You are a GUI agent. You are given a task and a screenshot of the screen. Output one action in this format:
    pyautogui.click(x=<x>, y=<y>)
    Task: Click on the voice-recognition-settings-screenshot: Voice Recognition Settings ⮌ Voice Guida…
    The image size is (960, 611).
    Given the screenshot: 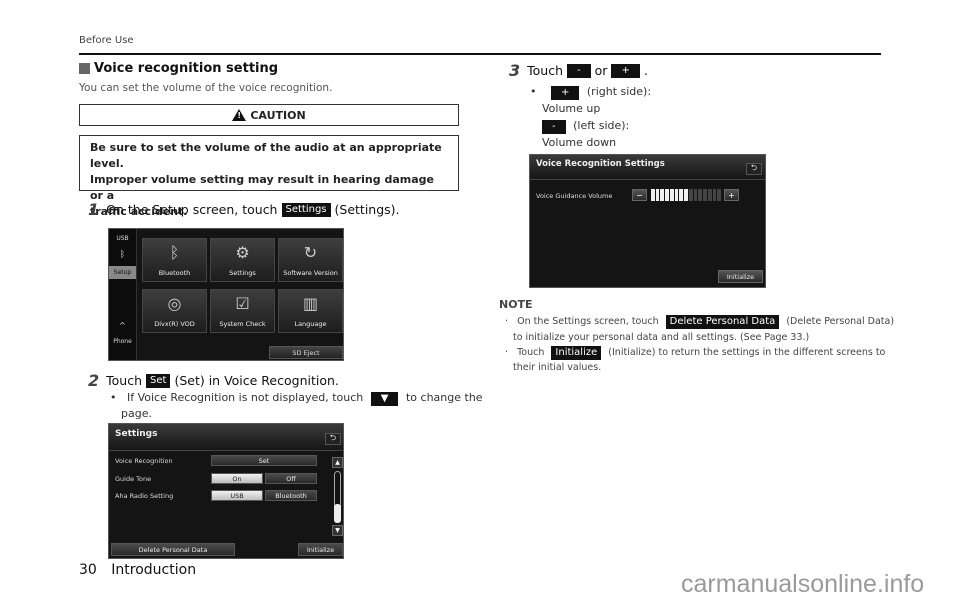 What is the action you would take?
    pyautogui.click(x=647, y=221)
    